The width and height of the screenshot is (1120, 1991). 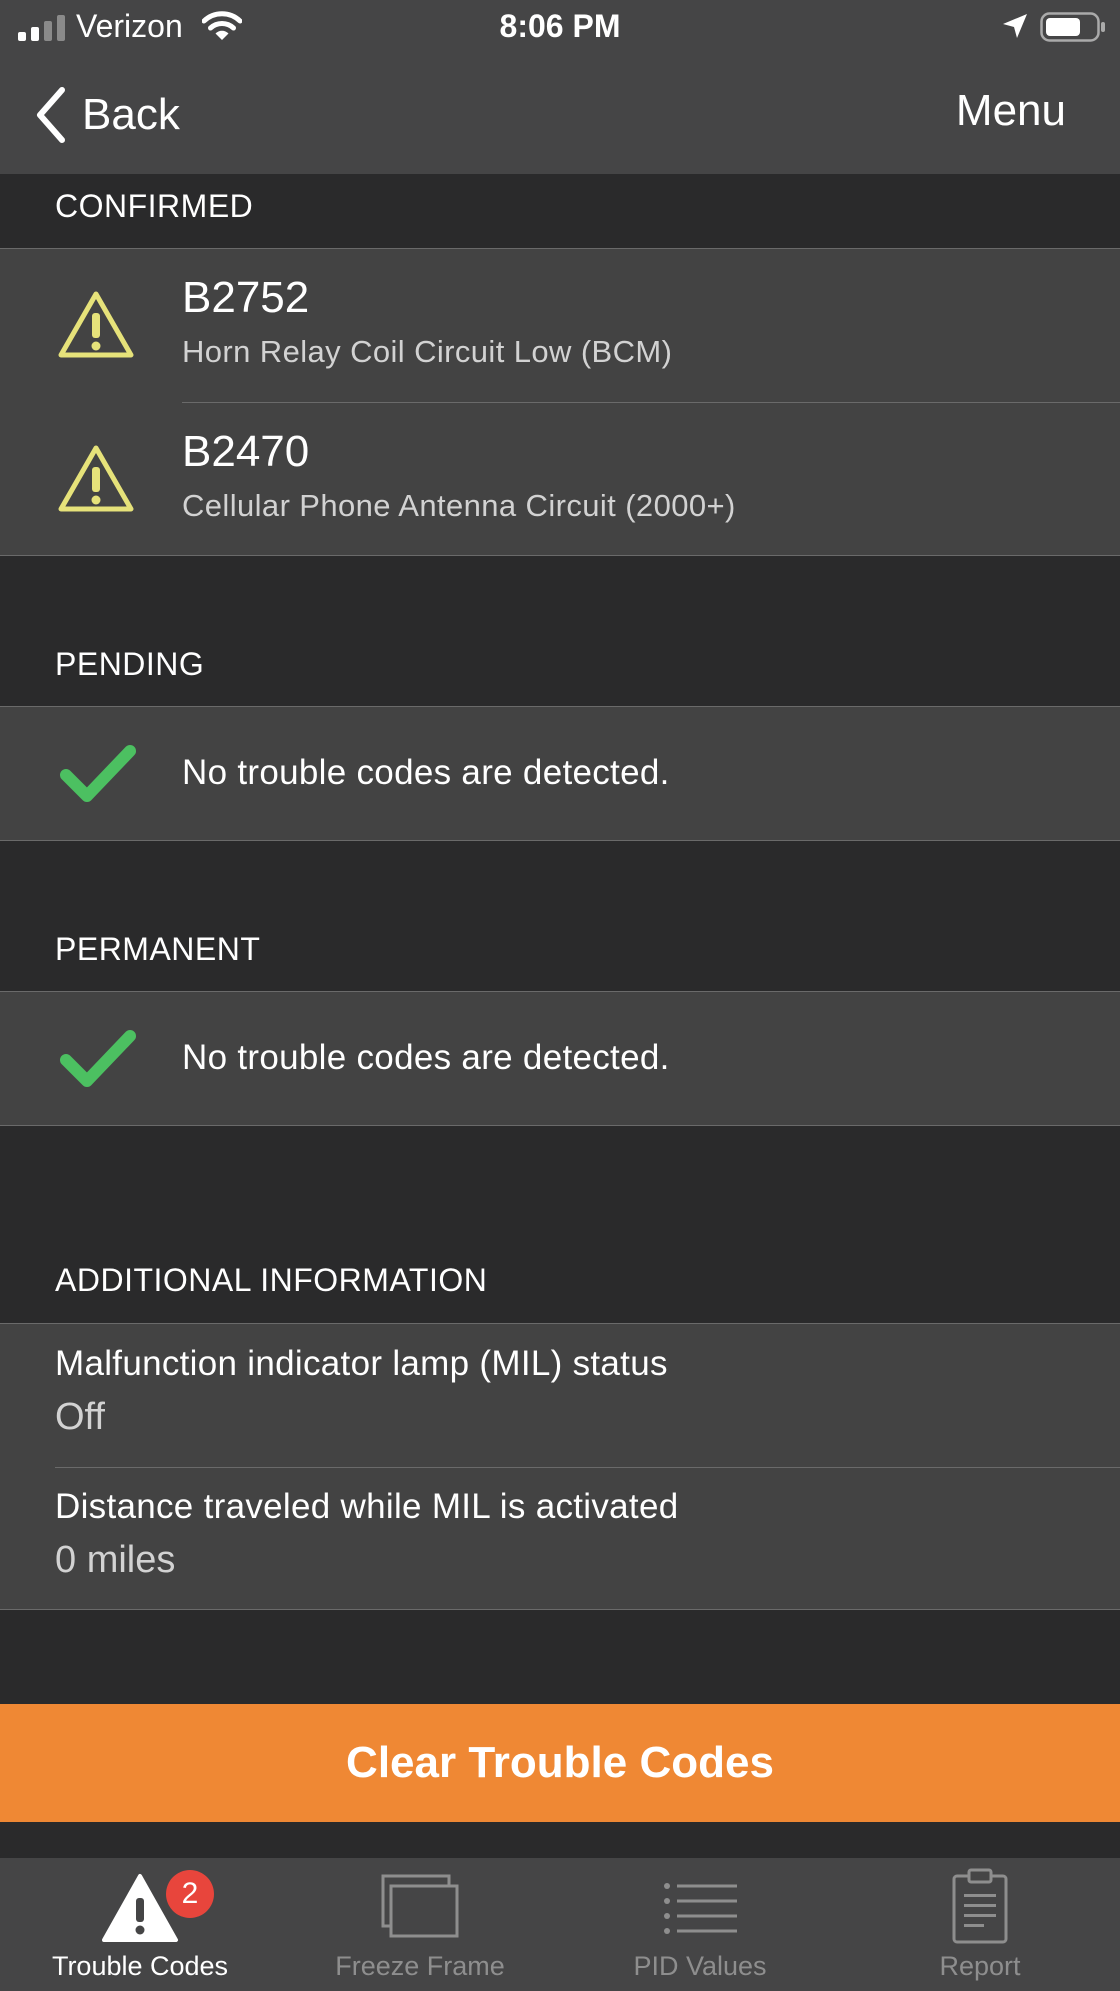 I want to click on trouble-code: B2752, so click(x=246, y=297).